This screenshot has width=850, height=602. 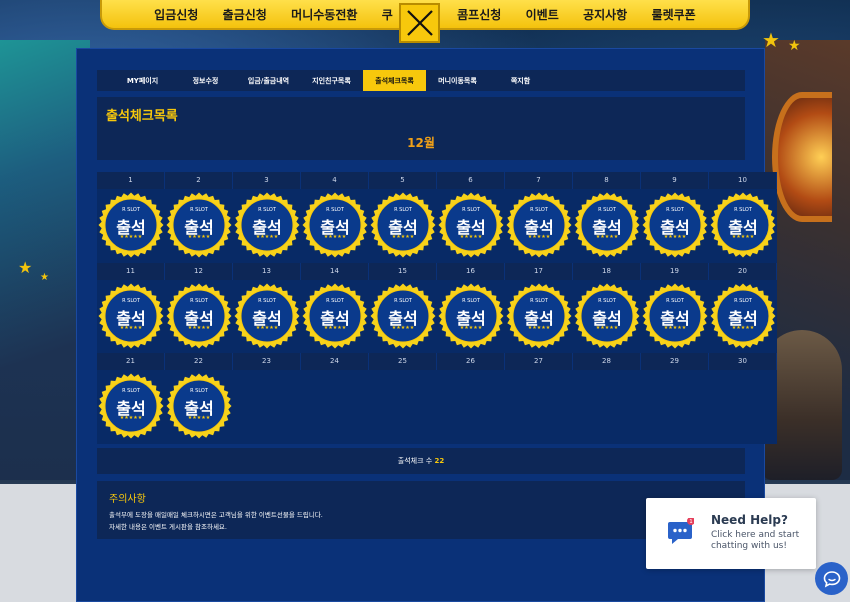 What do you see at coordinates (439, 461) in the screenshot?
I see `attendance-count-value: 22` at bounding box center [439, 461].